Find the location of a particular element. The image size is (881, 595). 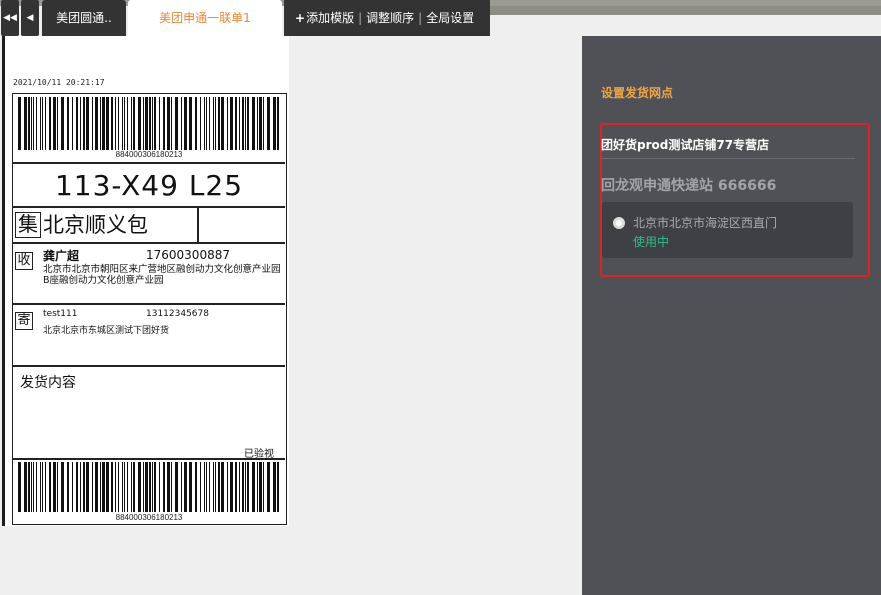

tab-template-0: 美团圆通.. is located at coordinates (84, 18).